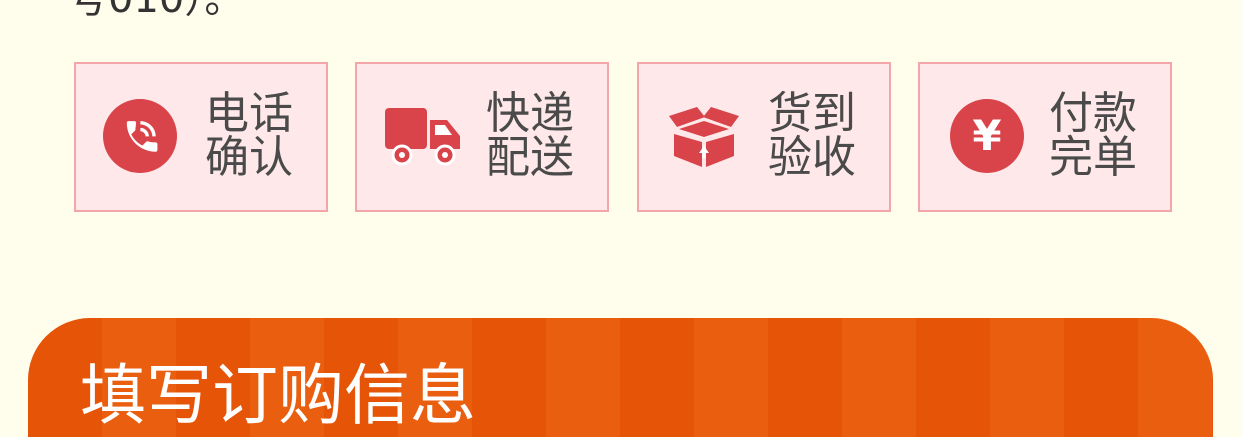 Image resolution: width=1242 pixels, height=437 pixels. Describe the element at coordinates (530, 157) in the screenshot. I see `step-label-line2: 配送` at that location.